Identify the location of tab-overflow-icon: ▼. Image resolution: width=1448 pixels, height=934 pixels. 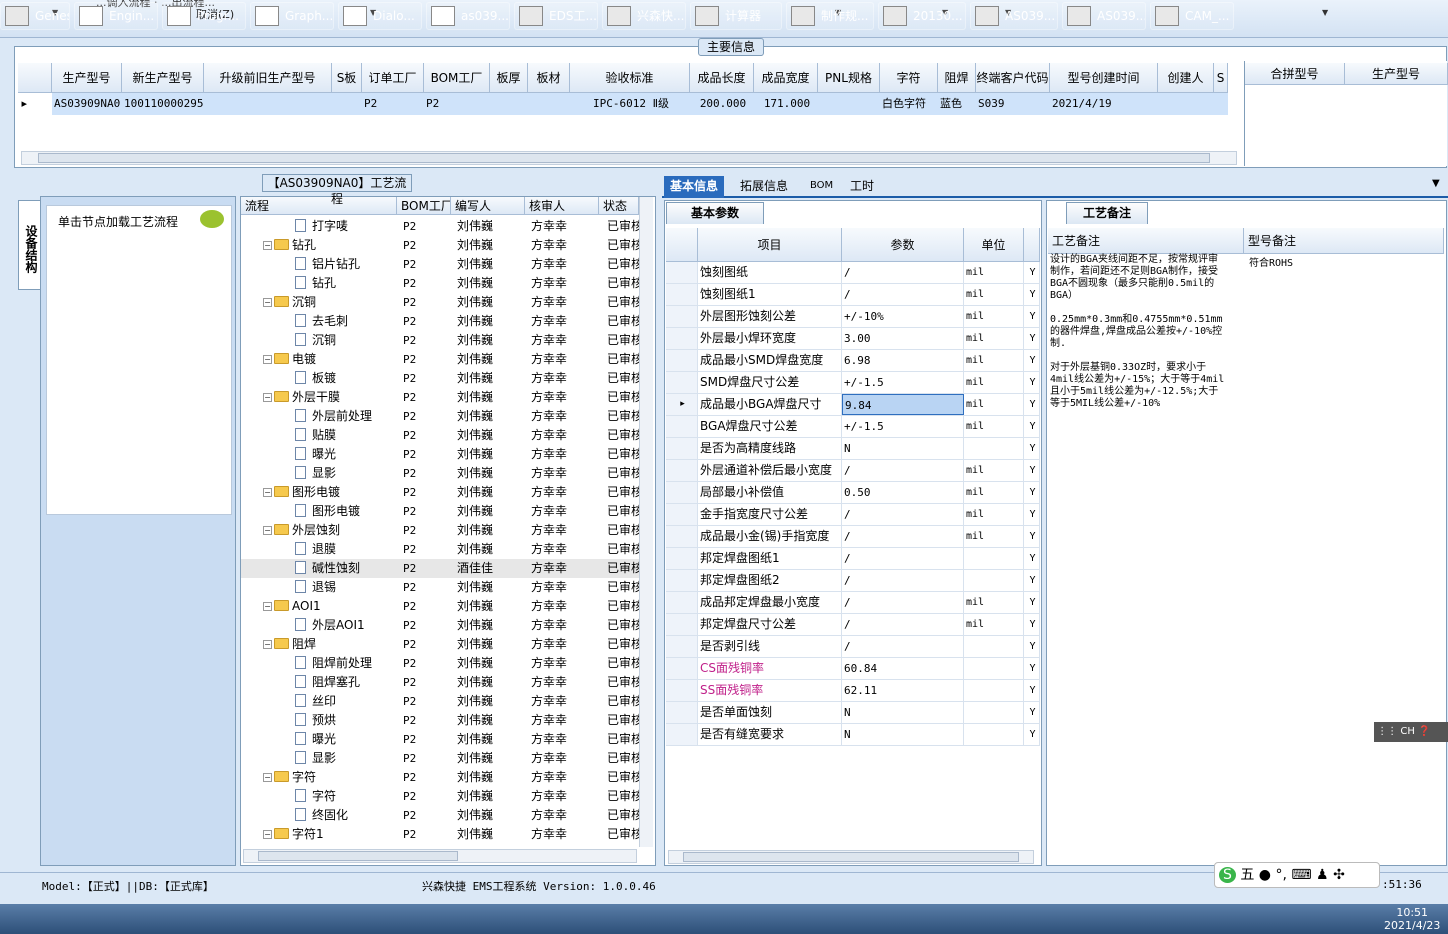
(1436, 183).